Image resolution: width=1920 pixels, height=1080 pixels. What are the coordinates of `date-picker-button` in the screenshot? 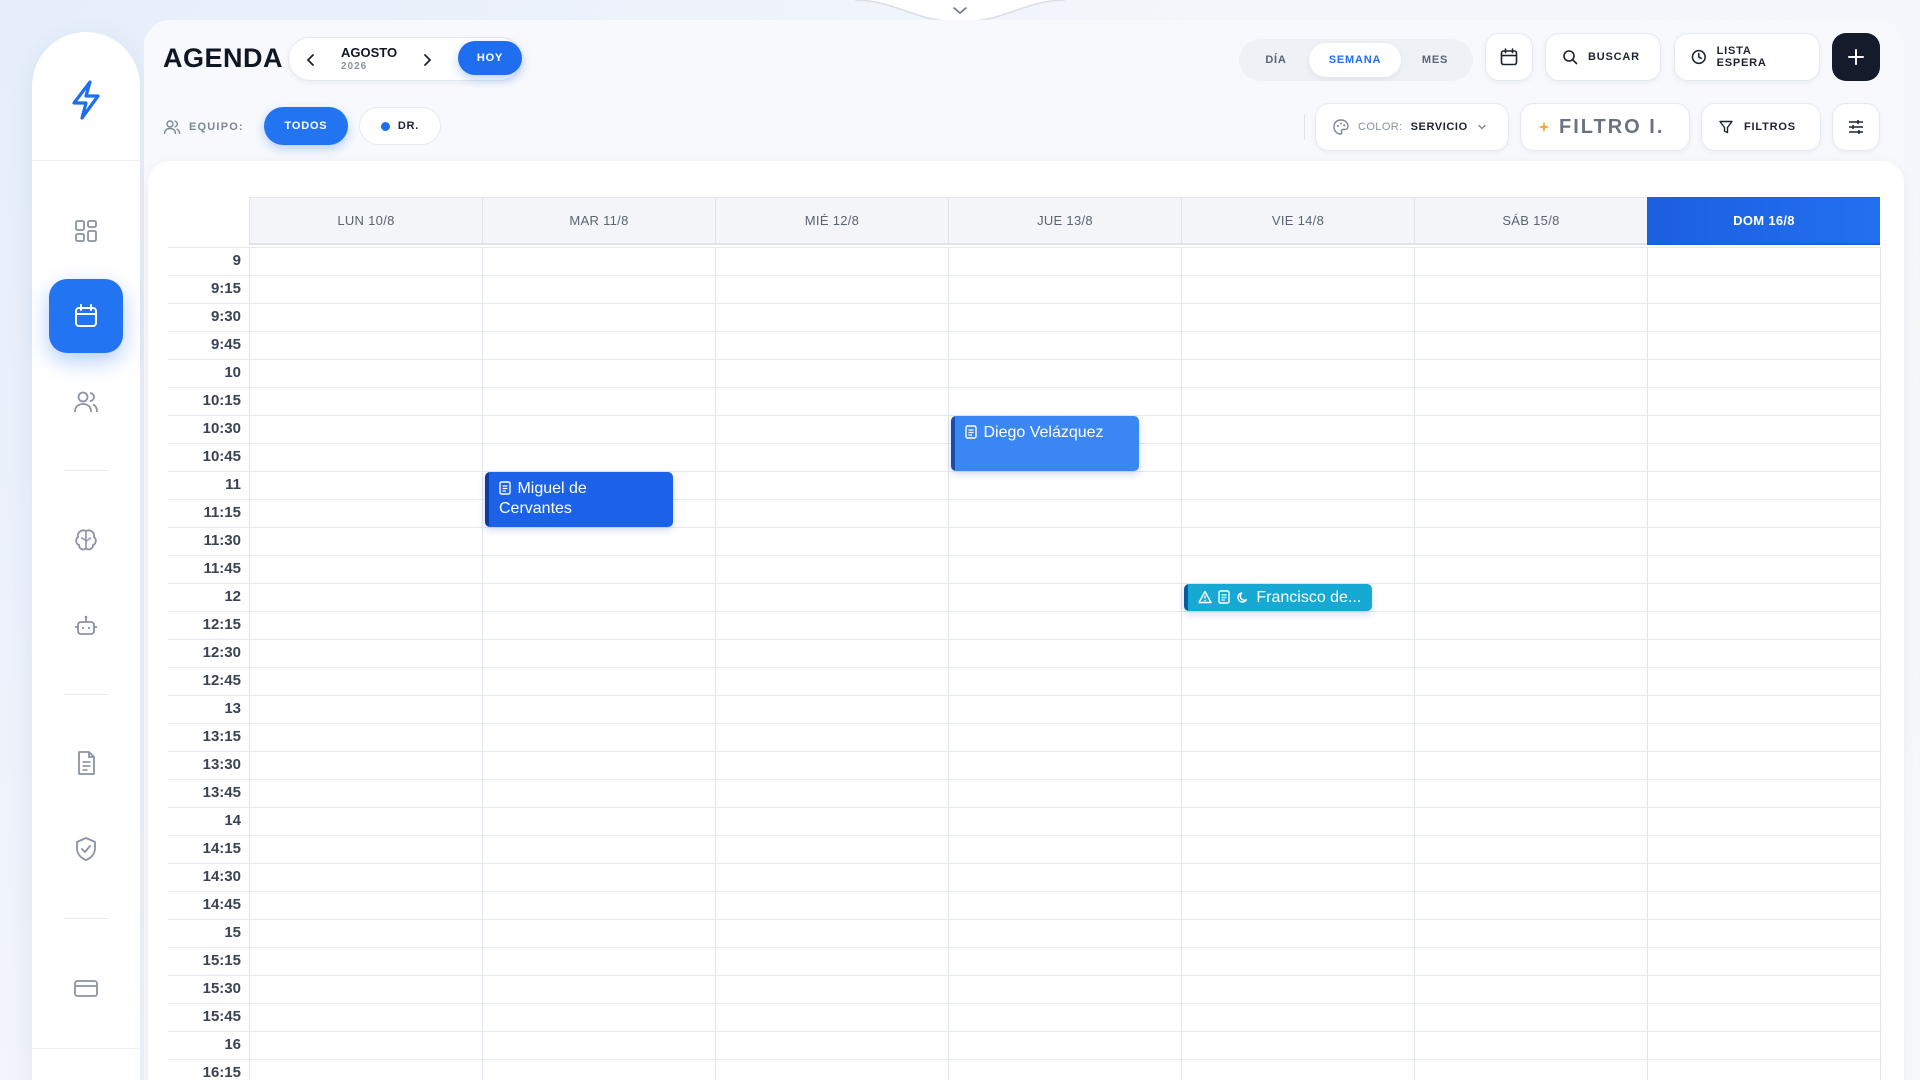 It's located at (1509, 57).